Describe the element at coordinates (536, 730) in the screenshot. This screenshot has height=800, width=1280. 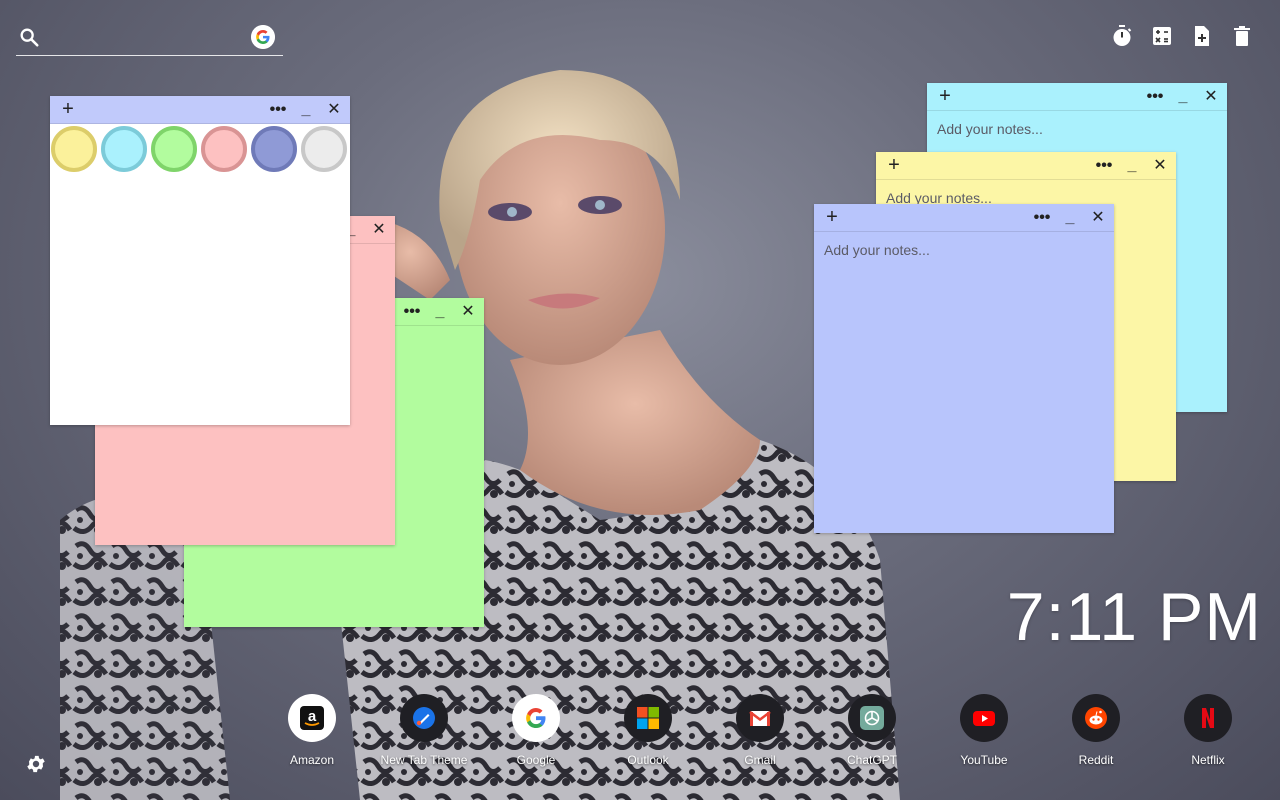
I see `shortcut-google: Google` at that location.